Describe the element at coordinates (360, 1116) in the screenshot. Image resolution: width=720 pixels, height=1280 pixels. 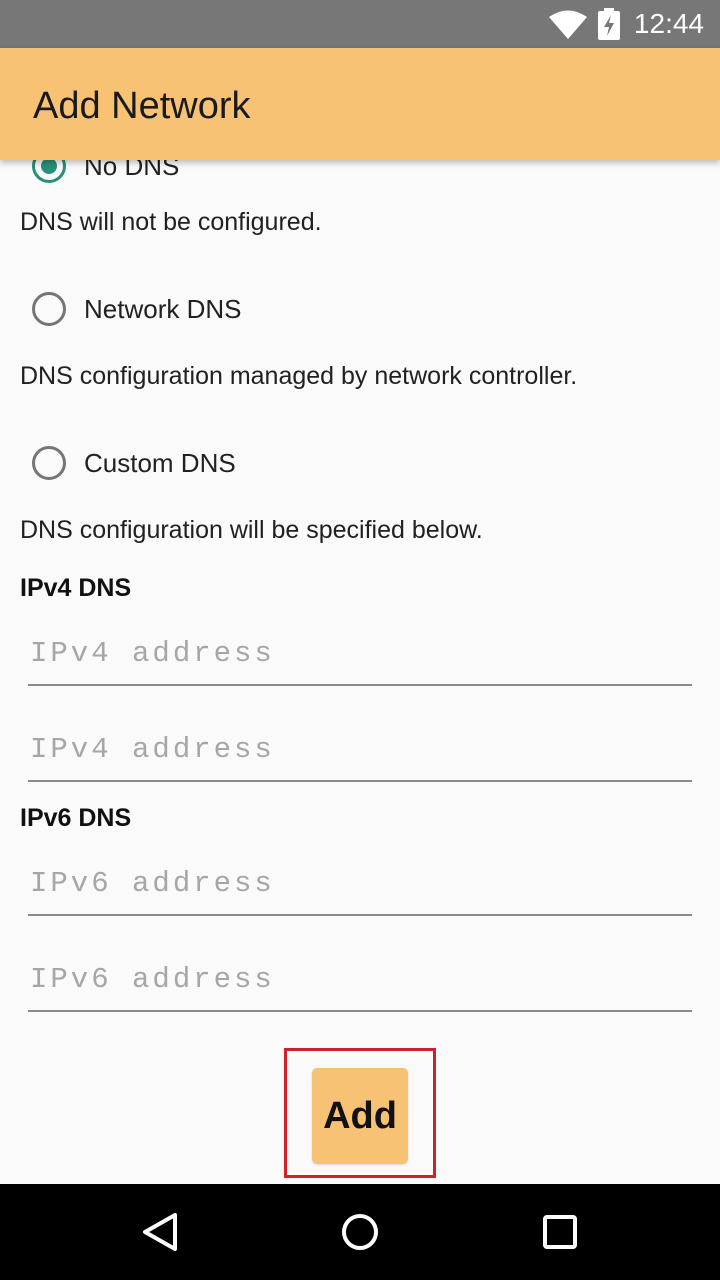
I see `add-button: Add` at that location.